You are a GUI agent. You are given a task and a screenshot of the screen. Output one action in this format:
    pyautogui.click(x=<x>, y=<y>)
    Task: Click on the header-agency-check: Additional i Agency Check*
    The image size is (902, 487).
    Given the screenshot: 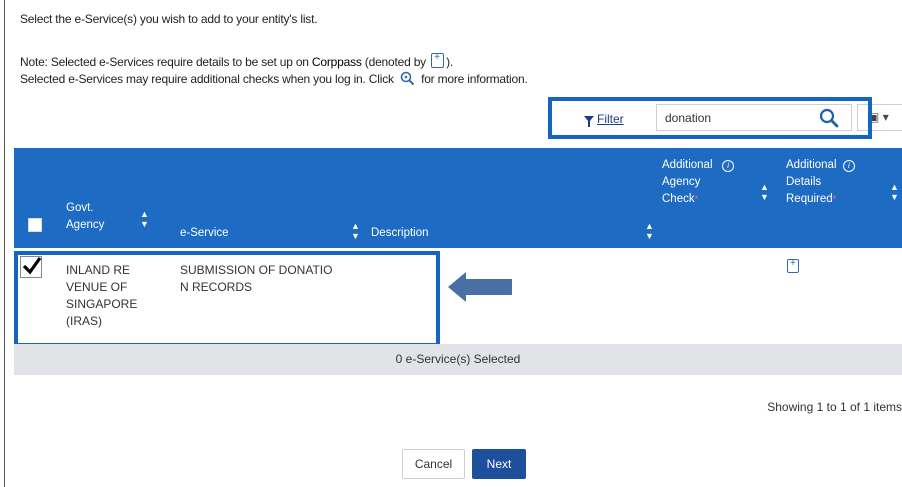 What is the action you would take?
    pyautogui.click(x=698, y=182)
    